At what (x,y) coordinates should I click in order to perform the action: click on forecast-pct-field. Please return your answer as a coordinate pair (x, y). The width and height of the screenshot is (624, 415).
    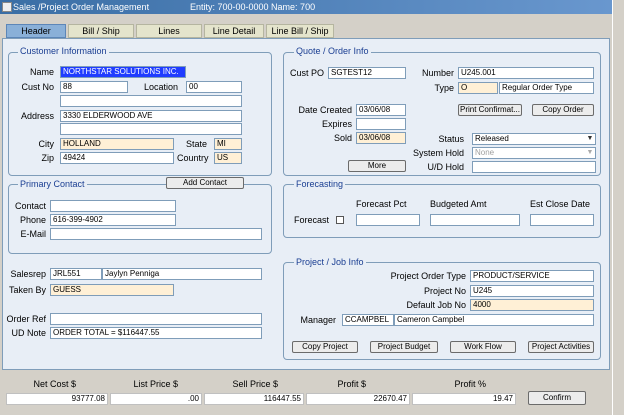
    Looking at the image, I should click on (388, 220).